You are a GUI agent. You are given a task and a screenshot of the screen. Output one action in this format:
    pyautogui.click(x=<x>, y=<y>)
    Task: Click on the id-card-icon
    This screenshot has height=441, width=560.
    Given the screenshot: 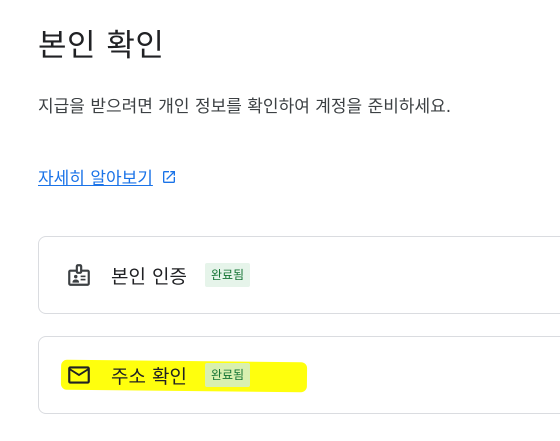 What is the action you would take?
    pyautogui.click(x=79, y=275)
    